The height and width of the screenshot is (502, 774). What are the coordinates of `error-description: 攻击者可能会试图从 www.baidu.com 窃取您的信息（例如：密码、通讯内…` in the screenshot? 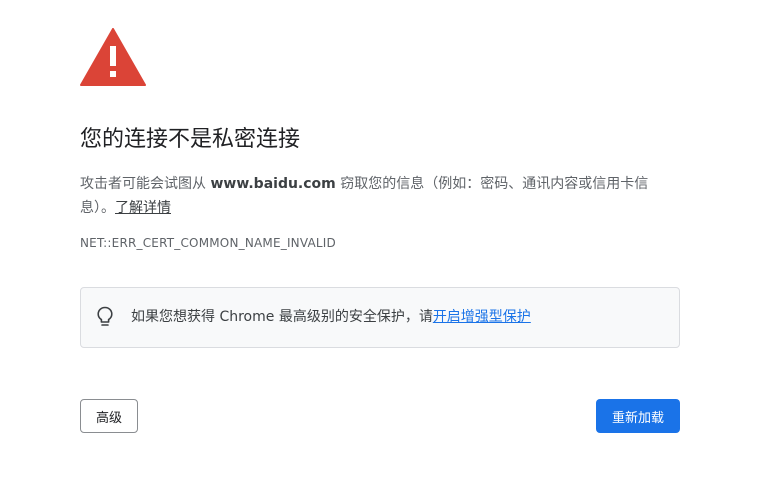 It's located at (380, 196).